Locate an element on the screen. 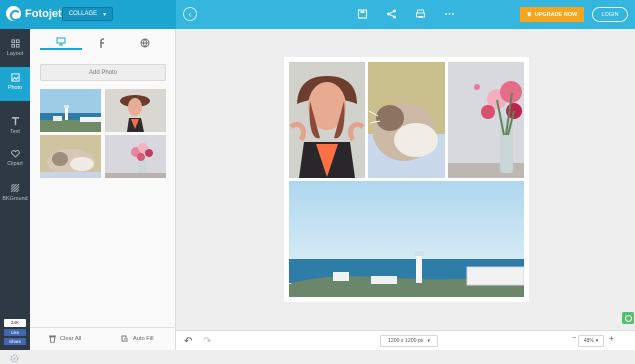 The image size is (635, 364). facebook-share-button: Share is located at coordinates (15, 341).